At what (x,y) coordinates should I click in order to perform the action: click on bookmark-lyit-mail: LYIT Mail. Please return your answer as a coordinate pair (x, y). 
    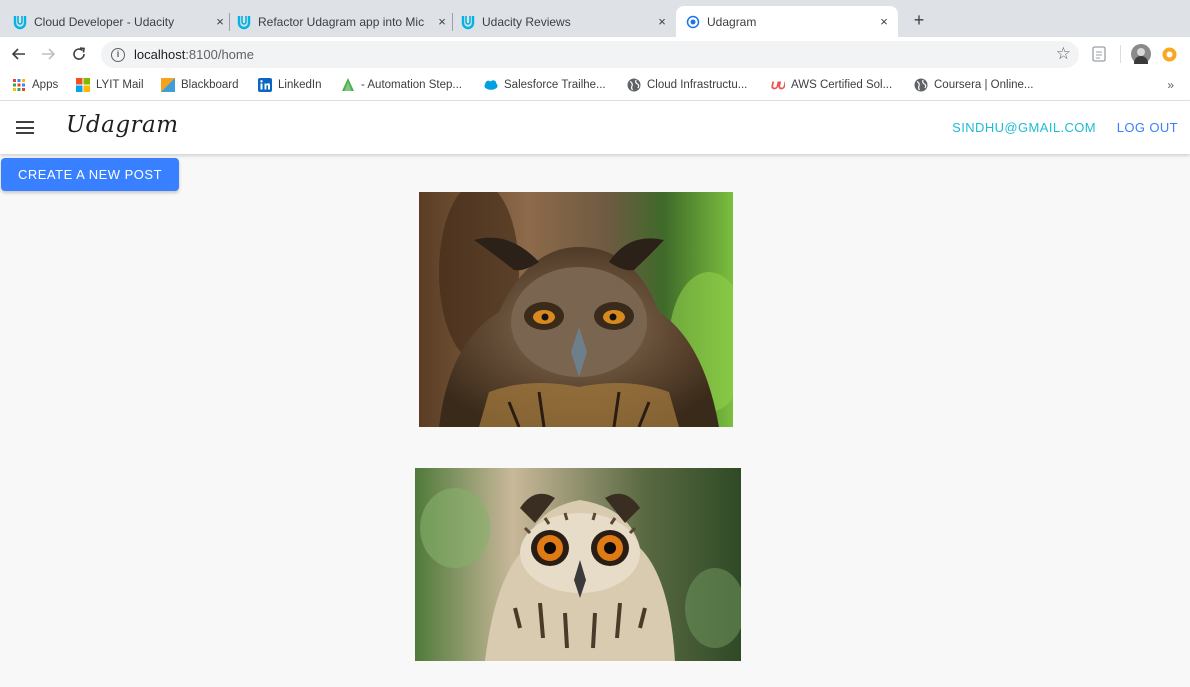
    Looking at the image, I should click on (110, 85).